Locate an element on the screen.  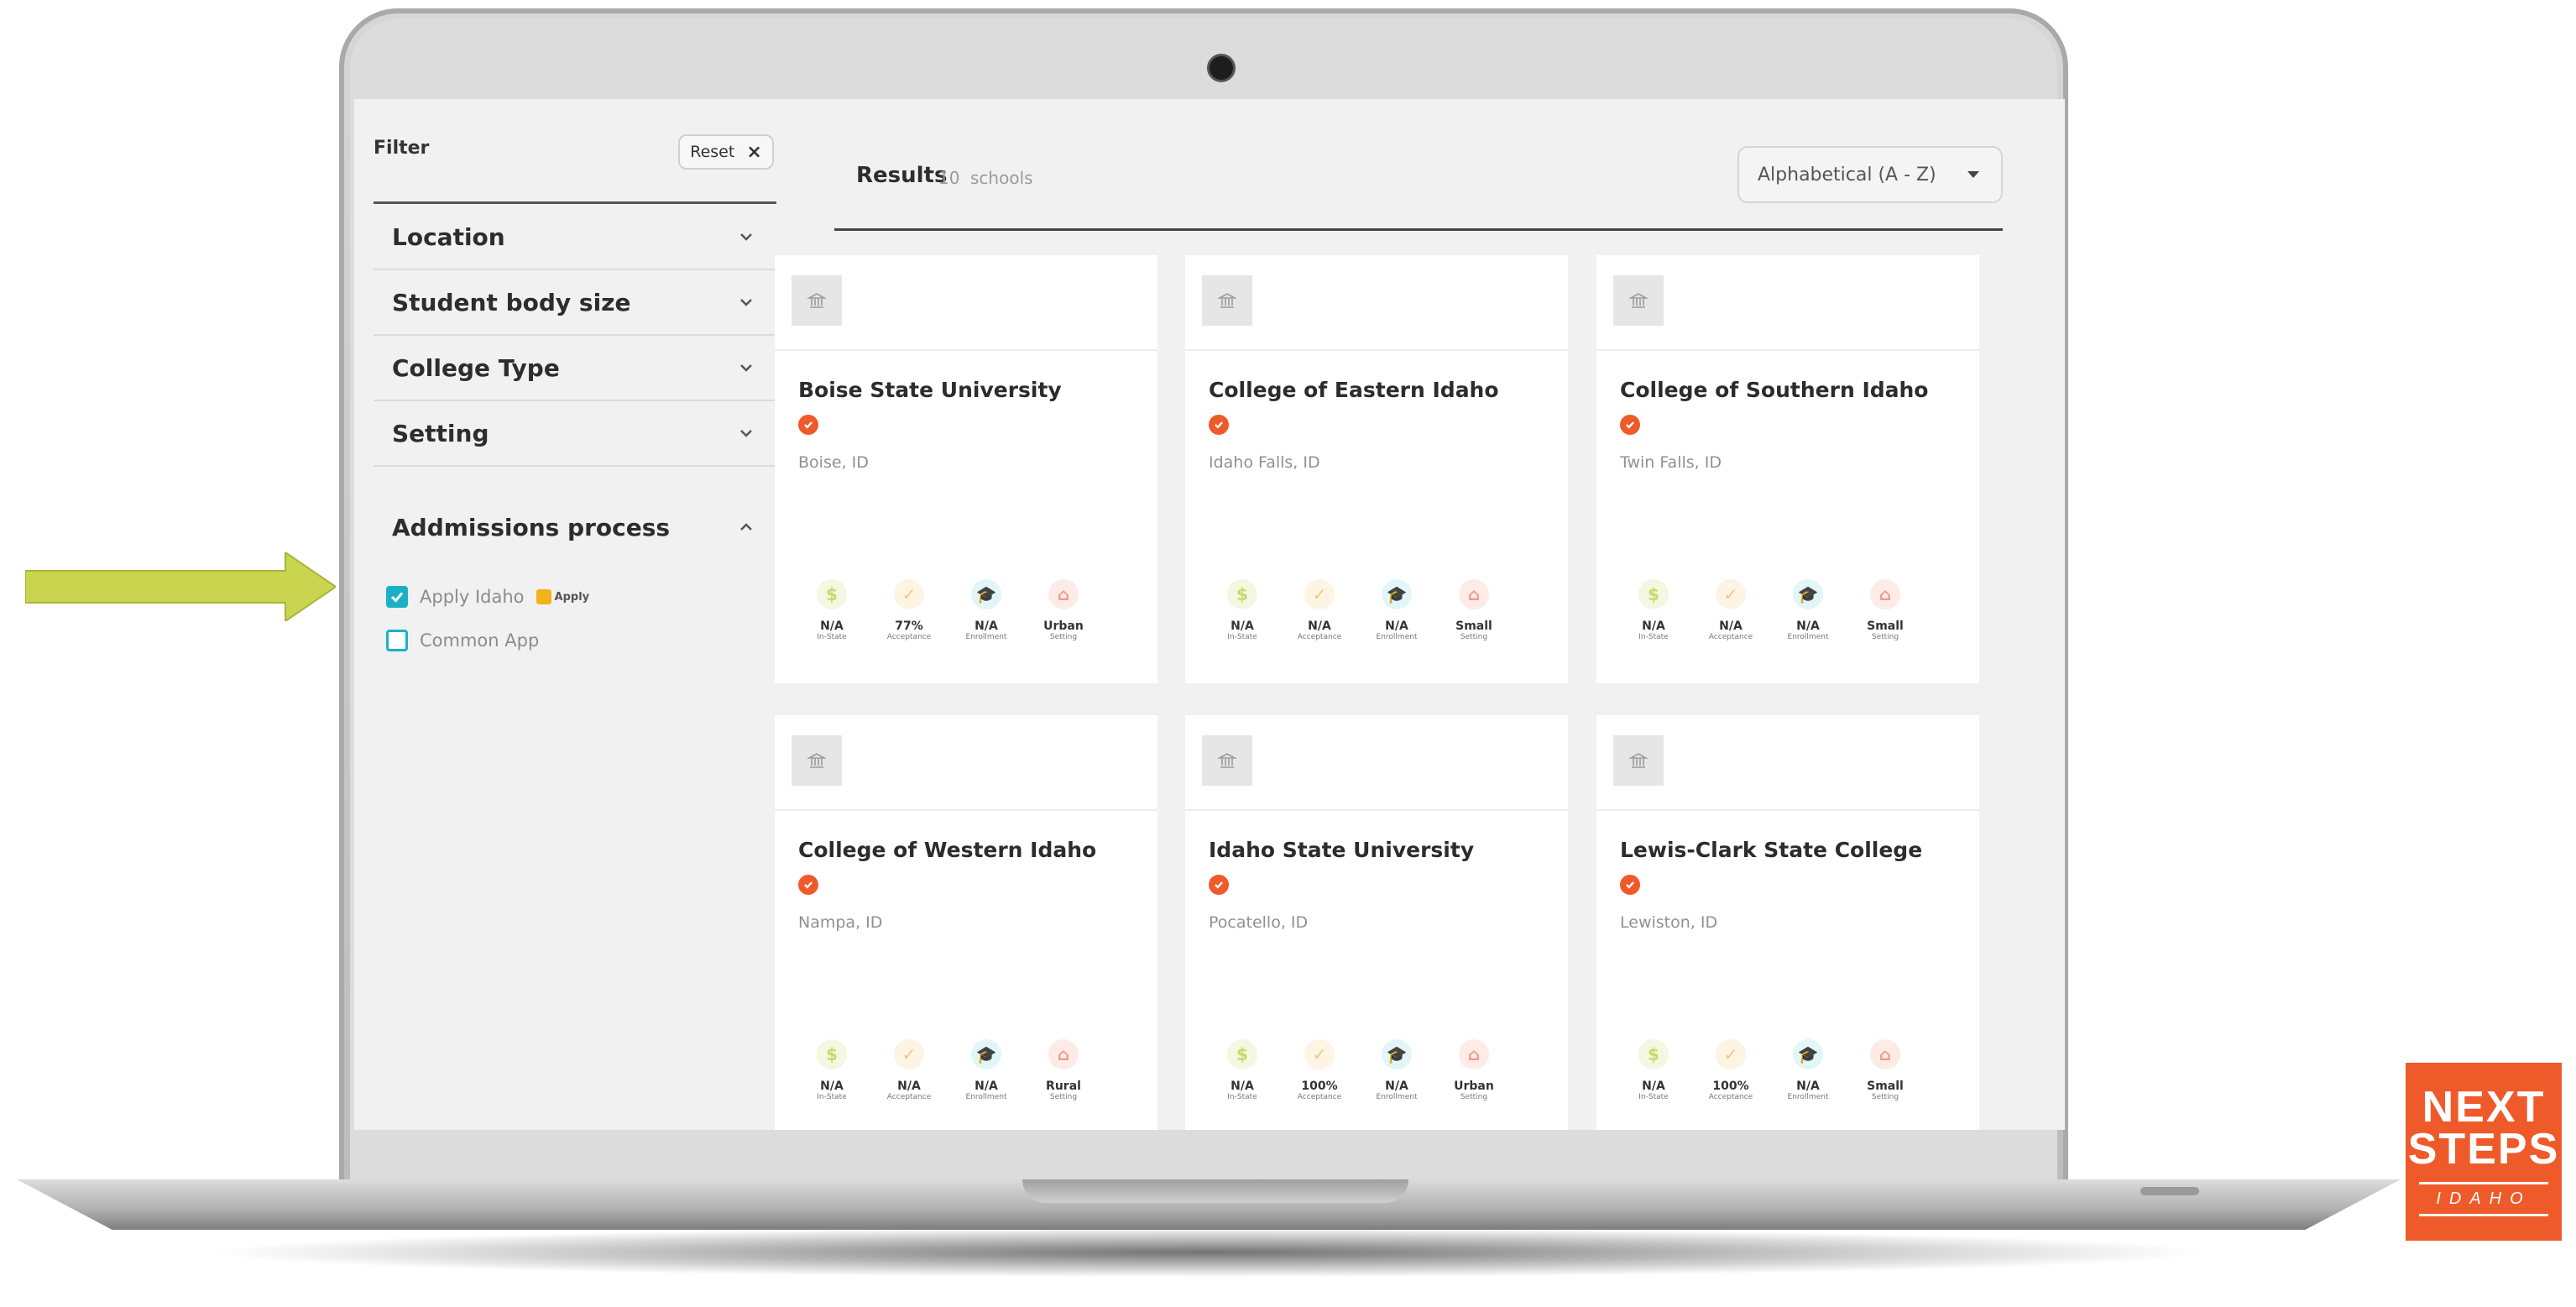
school-location: Twin Falls, ID is located at coordinates (1671, 462).